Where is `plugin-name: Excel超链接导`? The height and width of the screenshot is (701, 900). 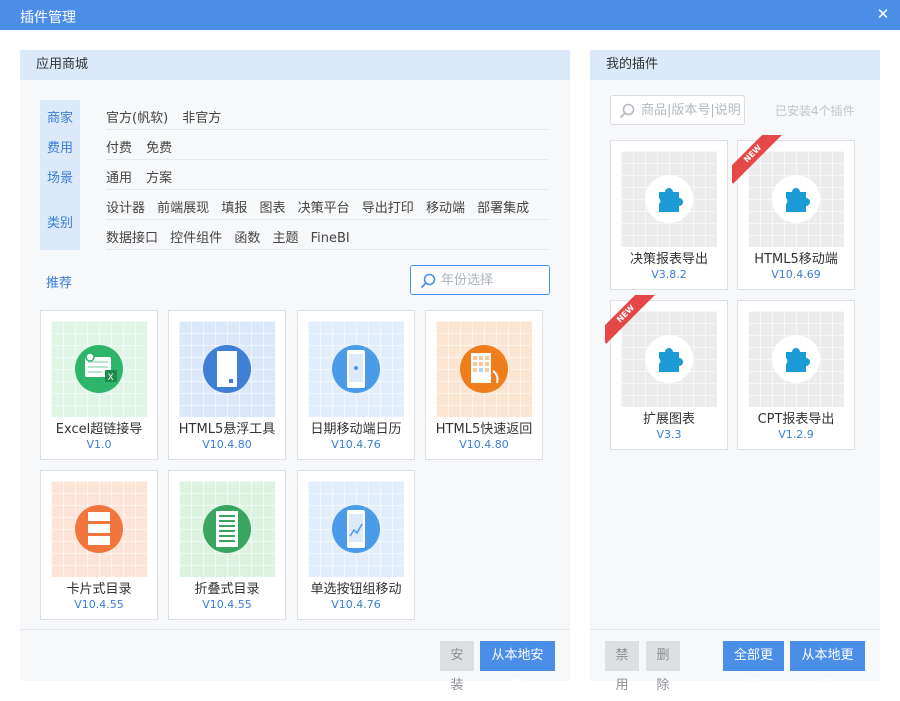 plugin-name: Excel超链接导 is located at coordinates (99, 429).